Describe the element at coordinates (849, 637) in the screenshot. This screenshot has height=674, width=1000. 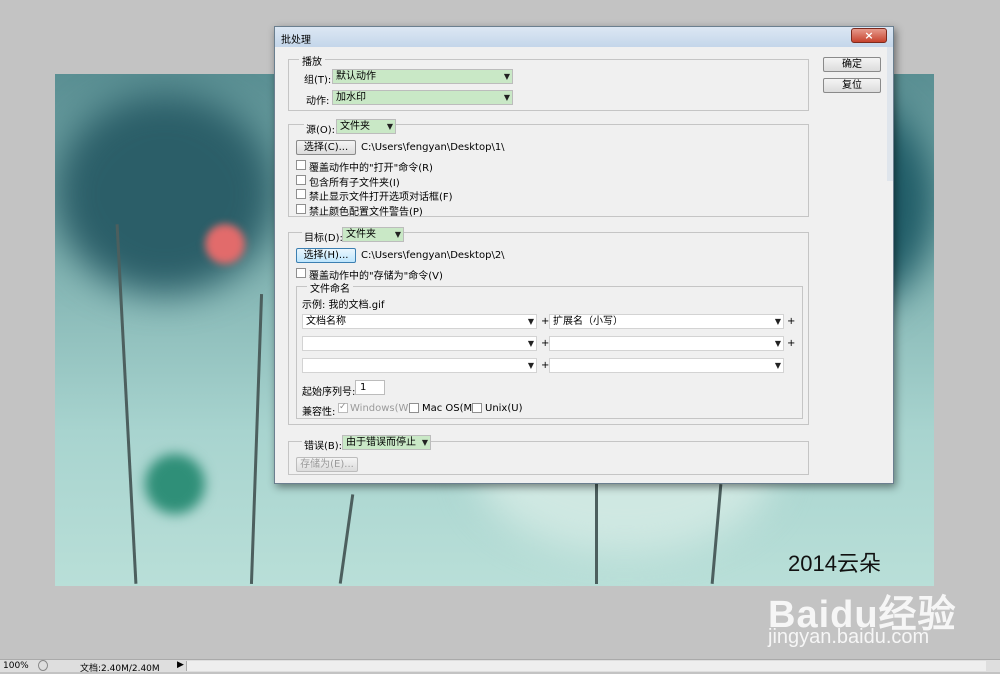
I see `baidu-jingyan-url: jingyan.baidu.com` at that location.